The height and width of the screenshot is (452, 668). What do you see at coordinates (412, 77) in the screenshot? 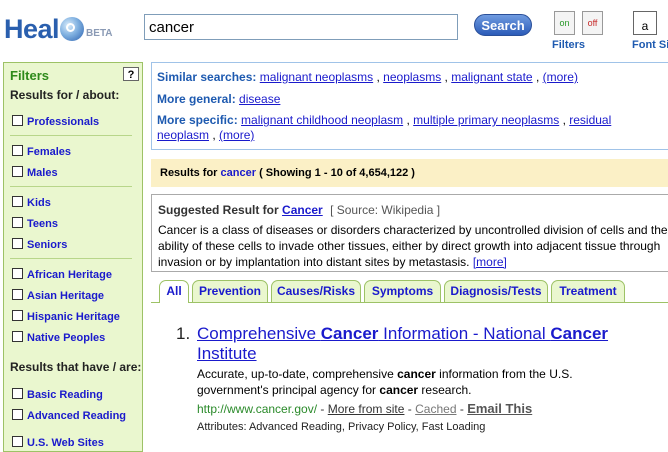
I see `similar-link: neoplasms` at bounding box center [412, 77].